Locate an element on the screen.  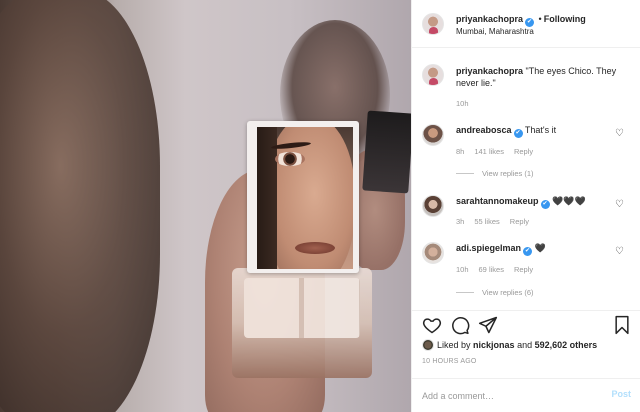
comment-username: sarahtannomakeup is located at coordinates (497, 201).